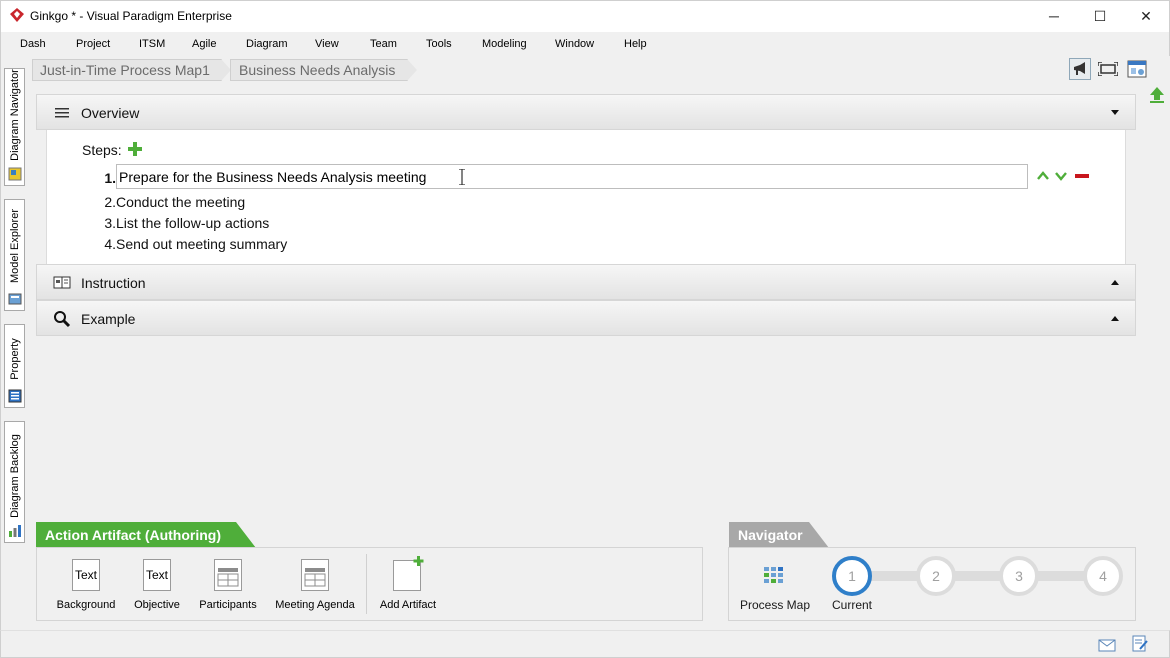 Image resolution: width=1170 pixels, height=658 pixels. I want to click on process-map-label: Process Map, so click(775, 605).